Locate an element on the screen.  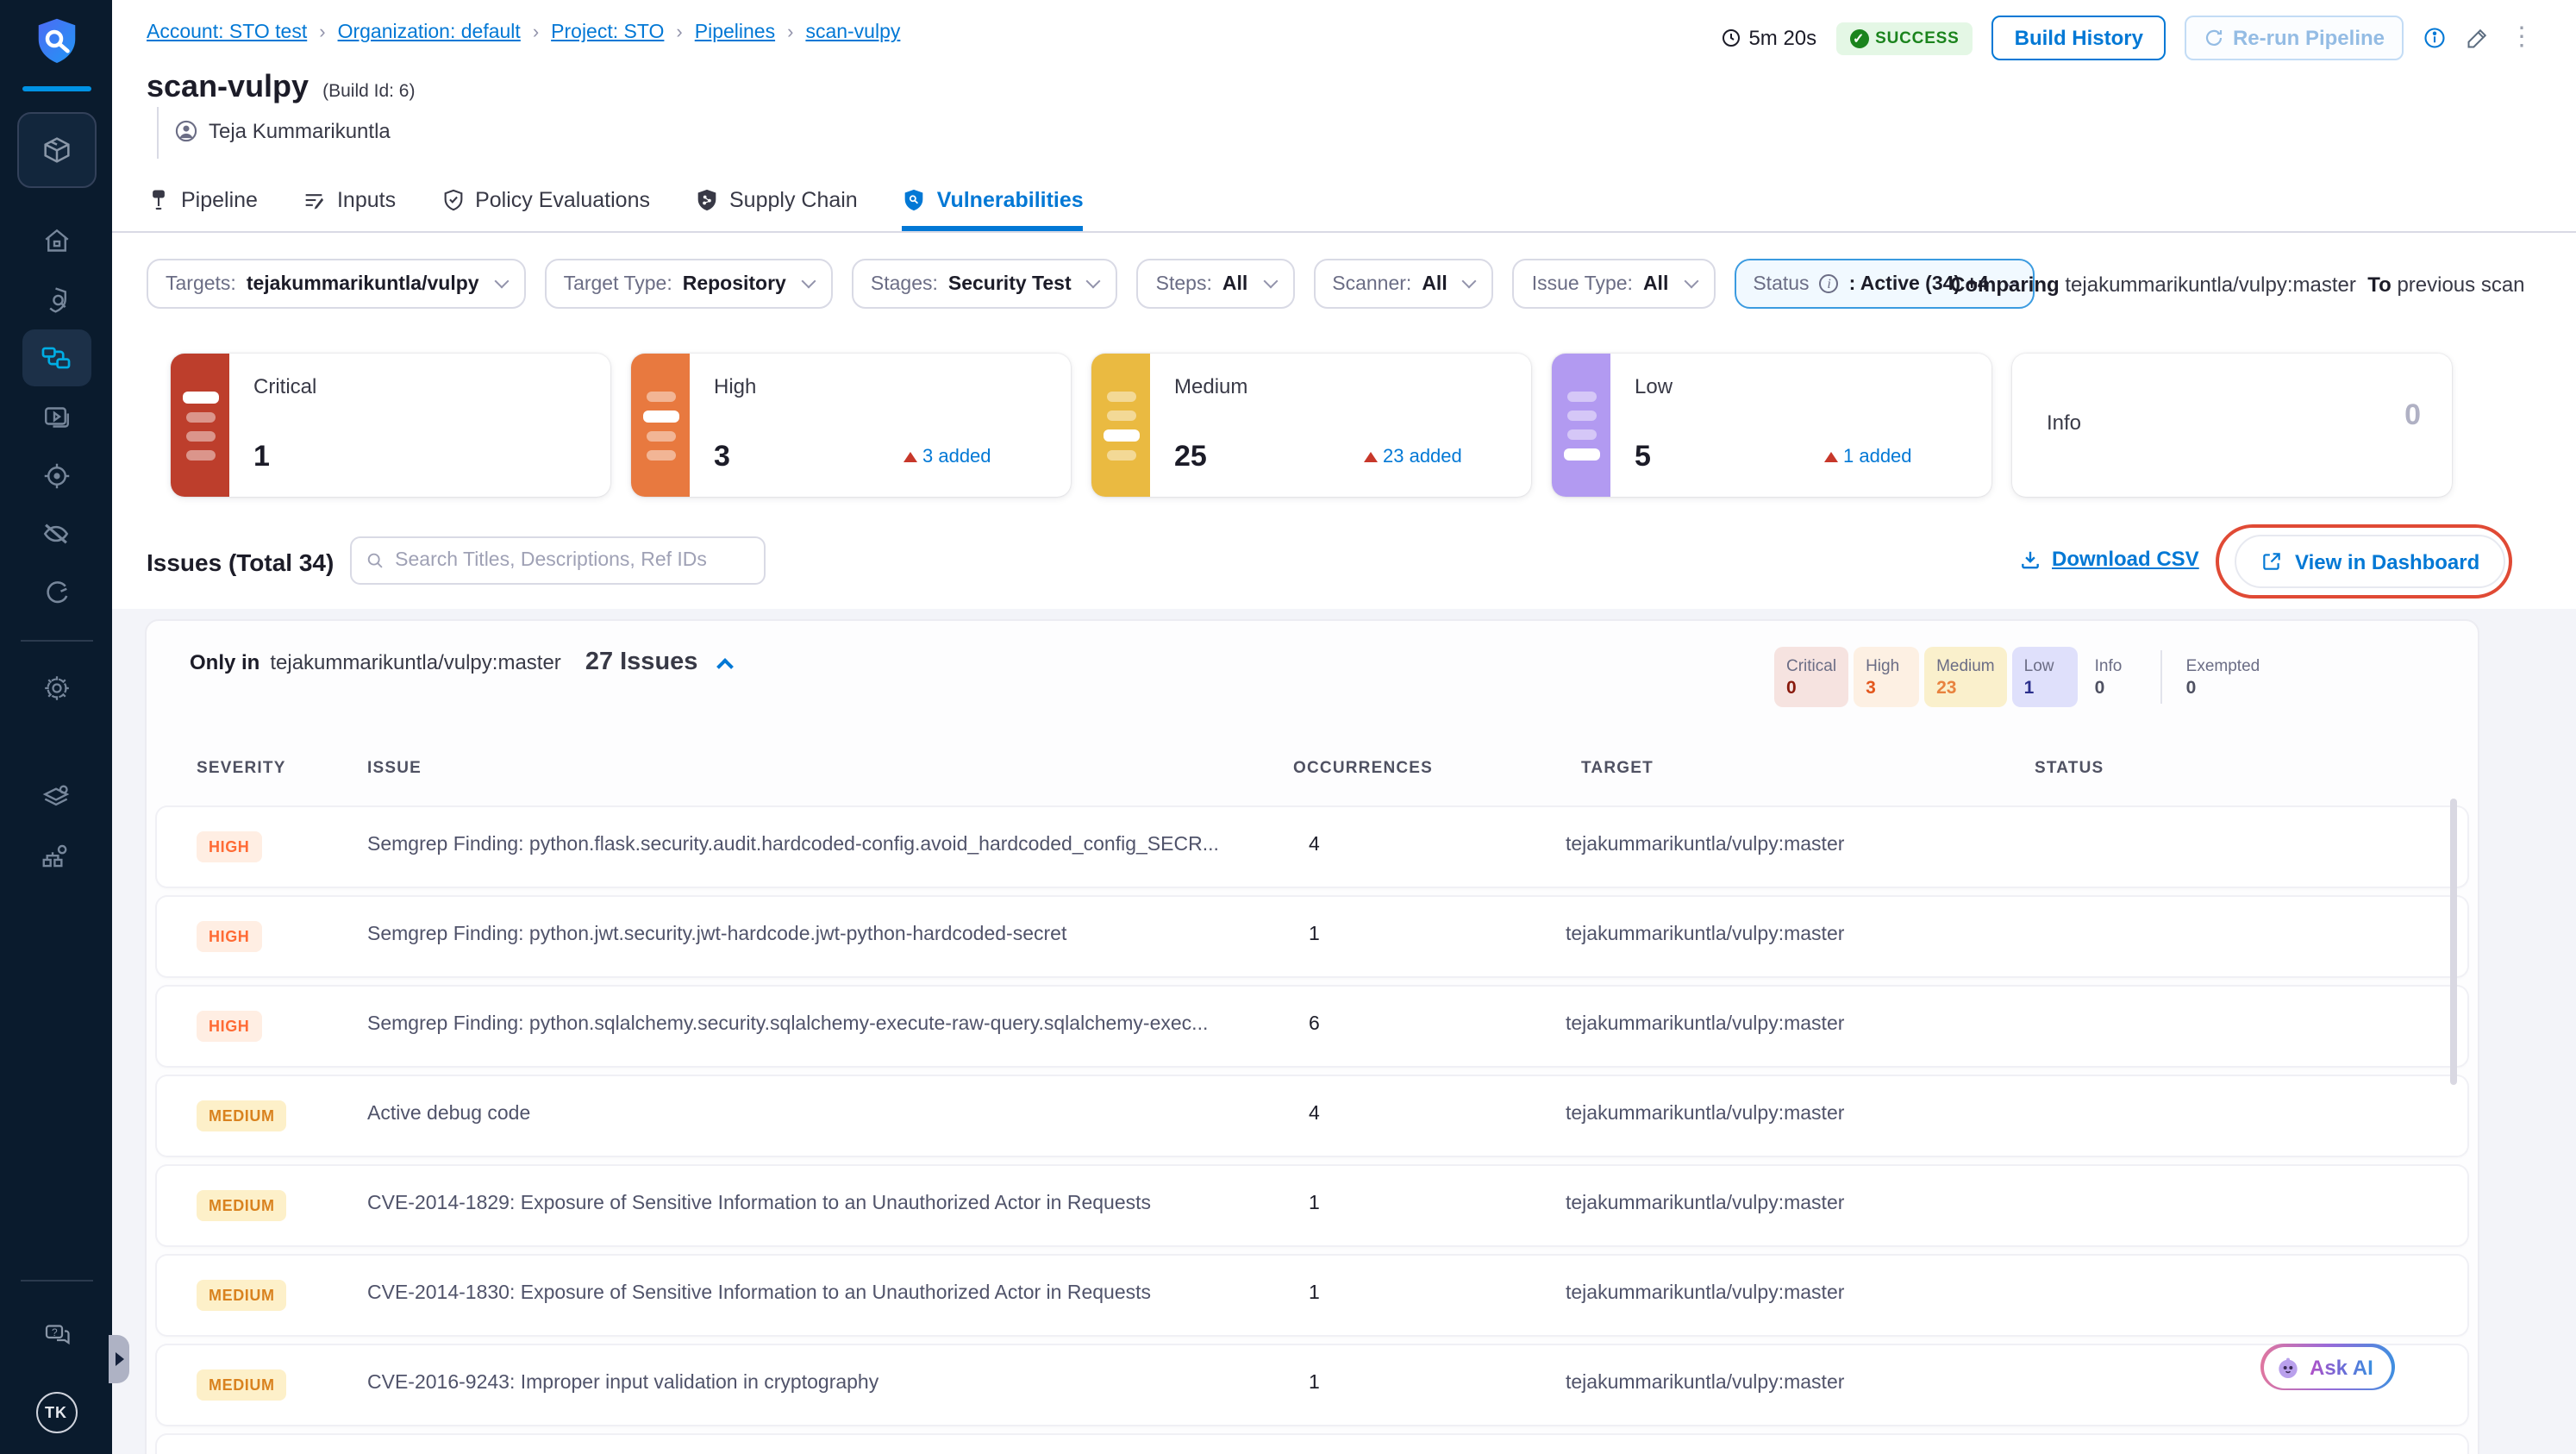
build-id: (Build Id: 6) is located at coordinates (369, 91).